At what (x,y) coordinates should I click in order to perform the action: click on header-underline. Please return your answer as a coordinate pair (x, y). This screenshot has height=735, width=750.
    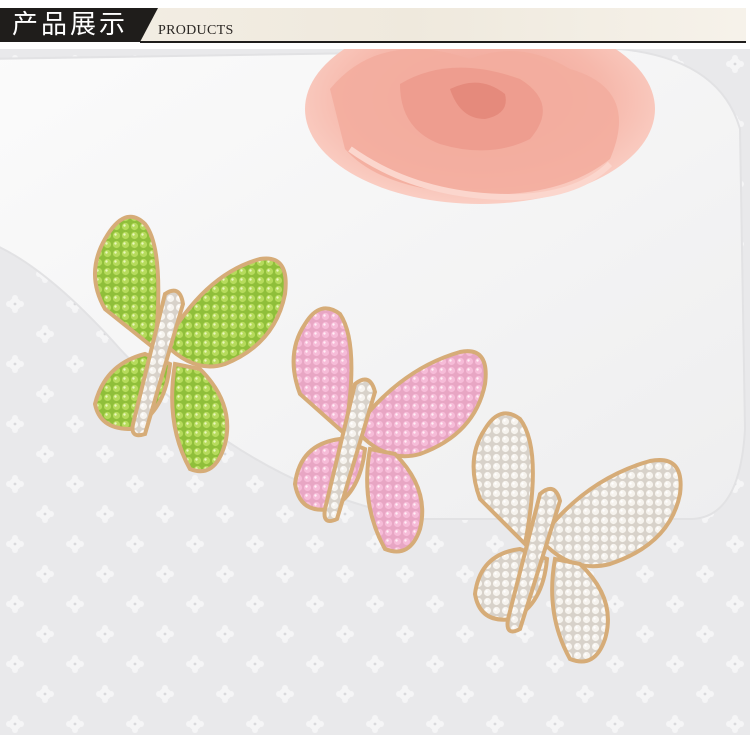
    Looking at the image, I should click on (443, 42).